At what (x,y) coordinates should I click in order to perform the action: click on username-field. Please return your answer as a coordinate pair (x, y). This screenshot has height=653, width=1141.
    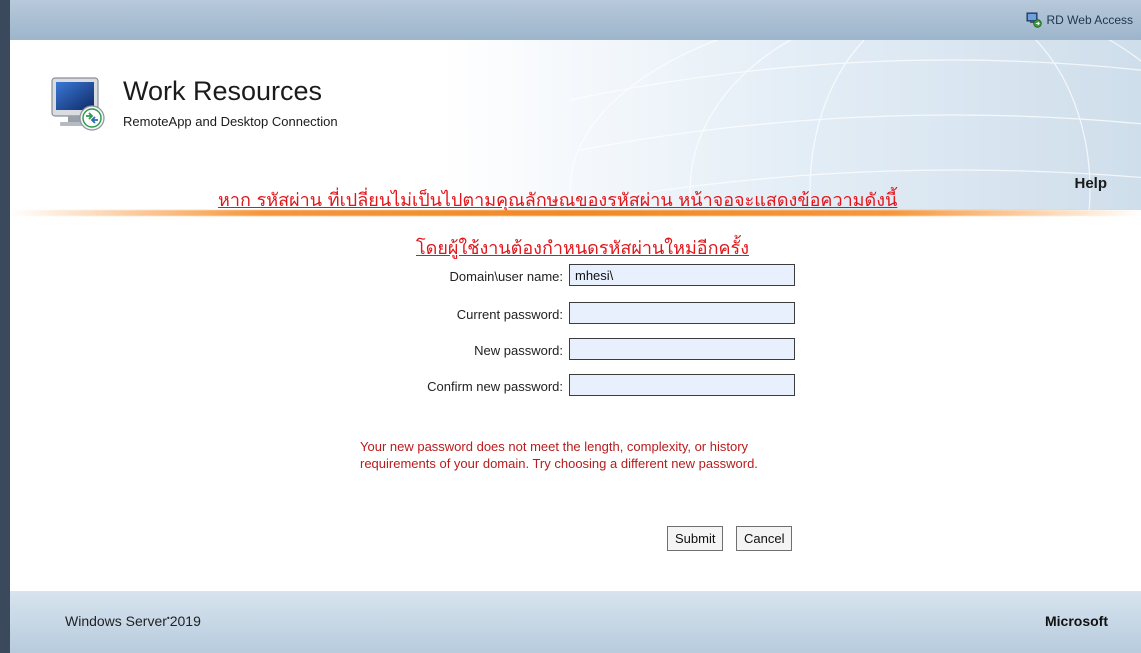
    Looking at the image, I should click on (682, 275).